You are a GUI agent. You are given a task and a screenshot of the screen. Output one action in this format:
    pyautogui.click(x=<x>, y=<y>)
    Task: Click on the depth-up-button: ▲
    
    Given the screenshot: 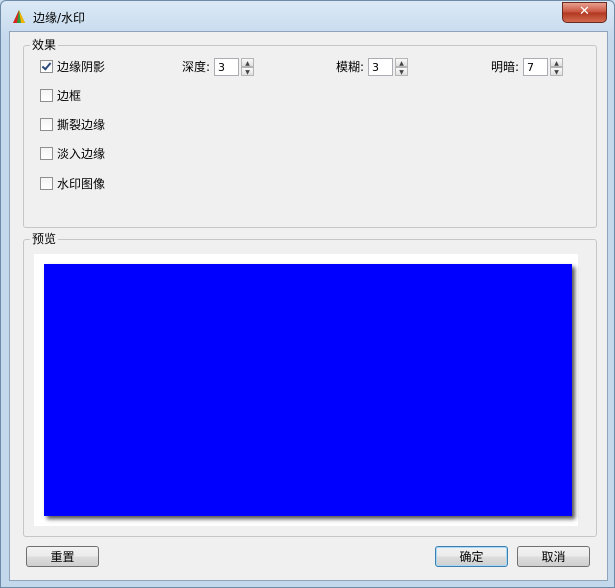 What is the action you would take?
    pyautogui.click(x=248, y=62)
    